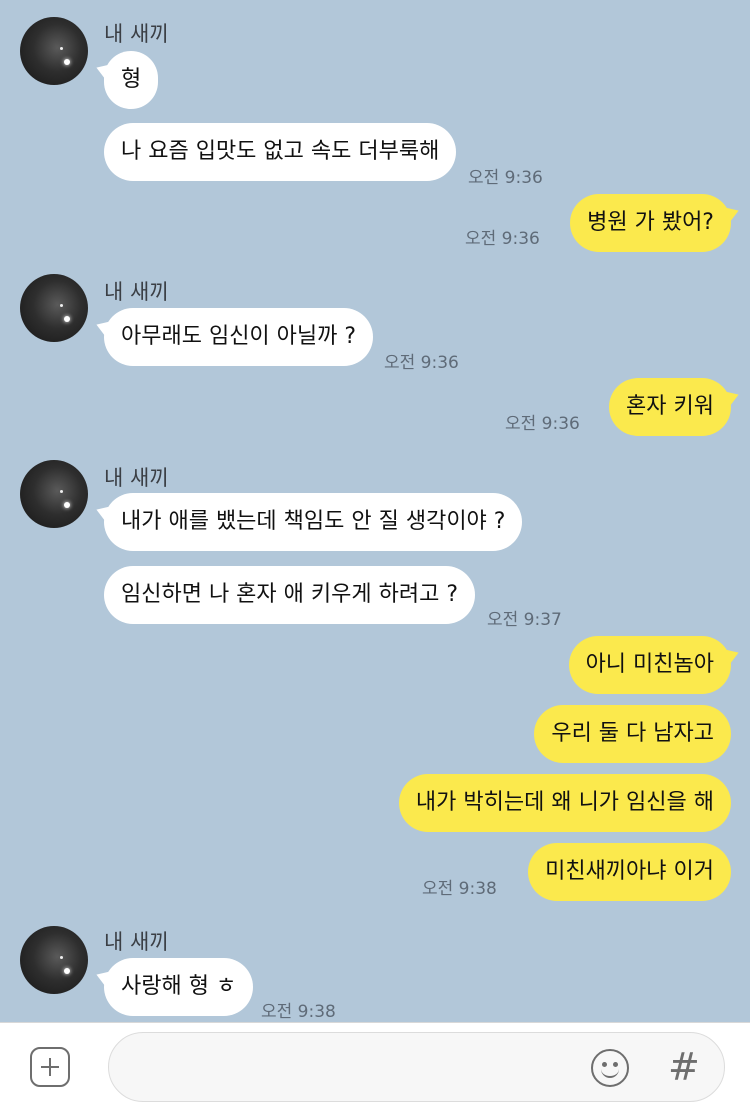  I want to click on message-incoming: 나 요즘 입맛도 없고 속도 더부룩해, so click(280, 152).